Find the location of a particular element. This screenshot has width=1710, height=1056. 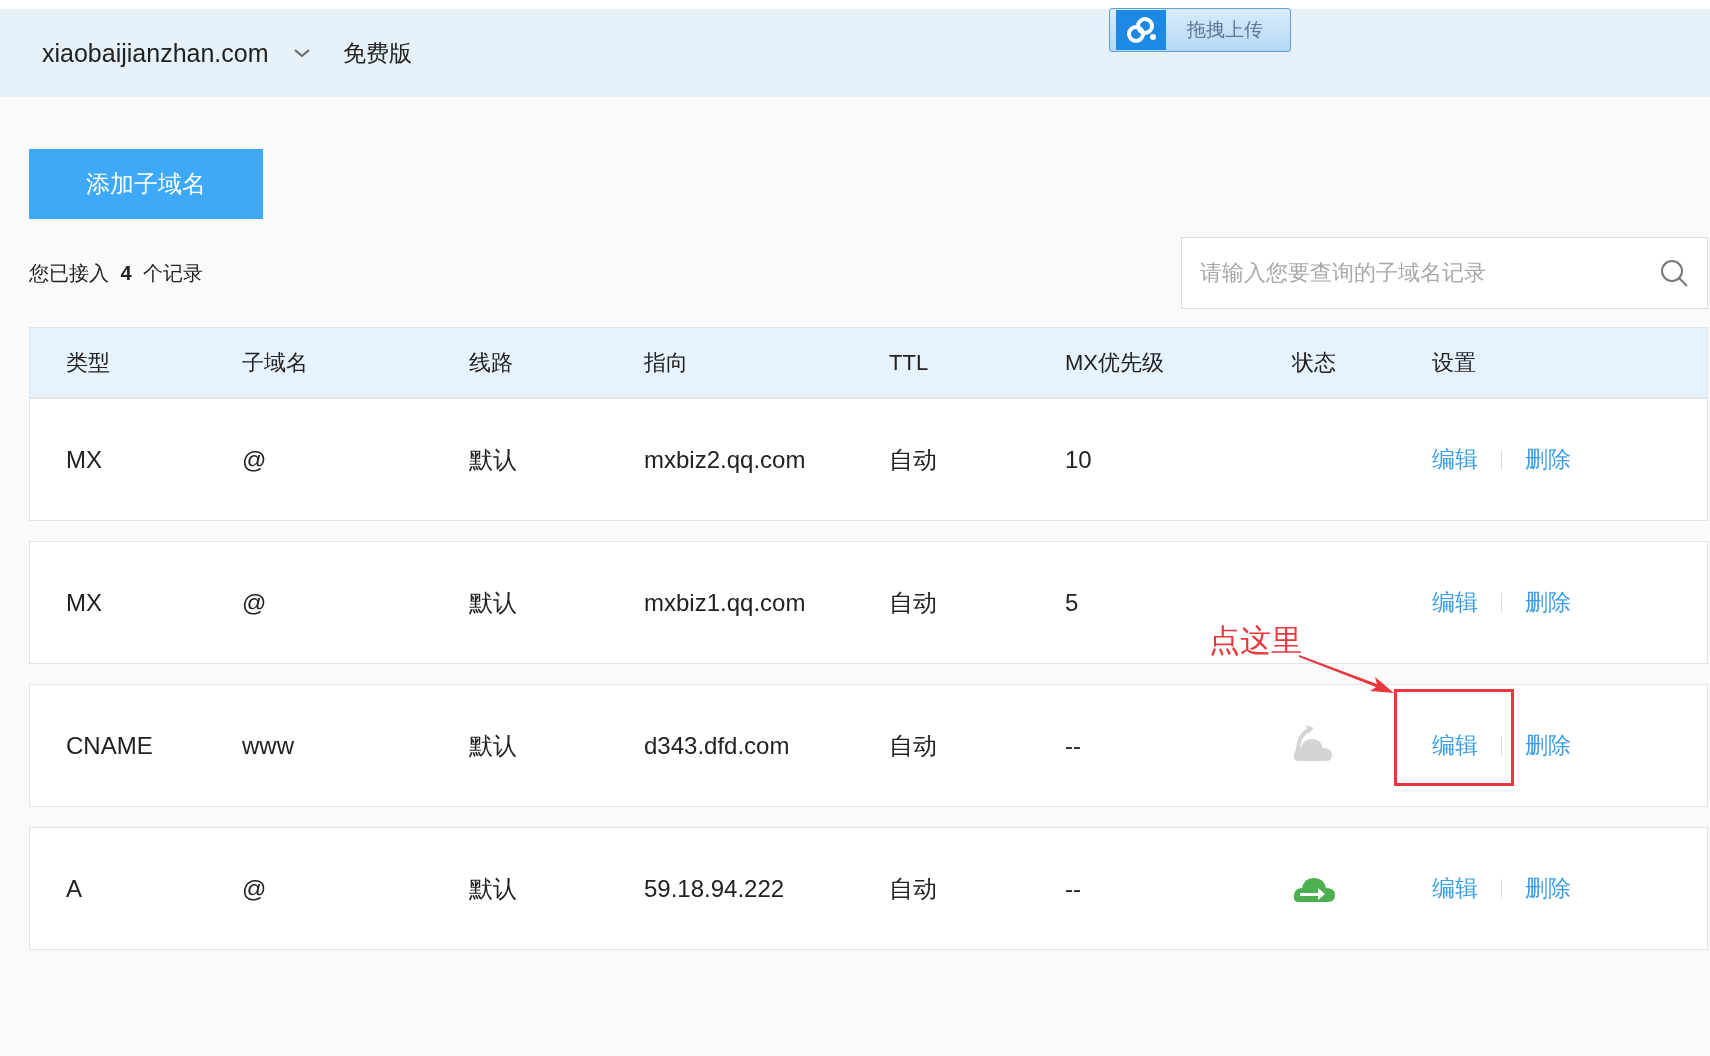

cloud-icon is located at coordinates (1141, 30).